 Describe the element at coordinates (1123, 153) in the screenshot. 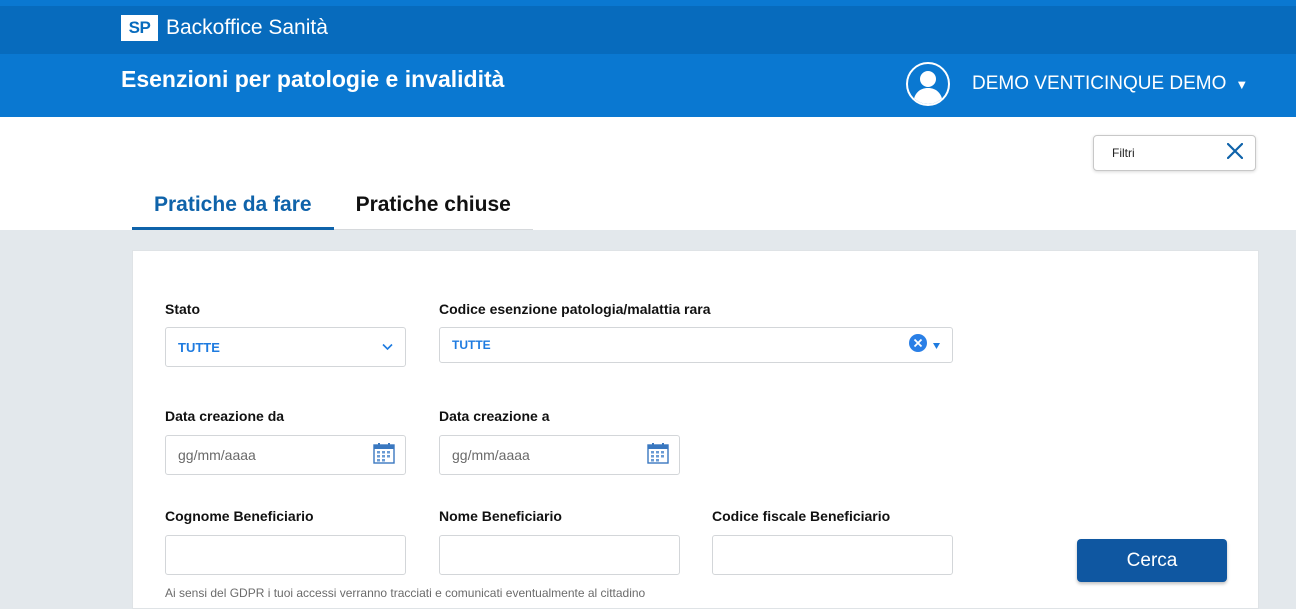

I see `filters-label: Filtri` at that location.